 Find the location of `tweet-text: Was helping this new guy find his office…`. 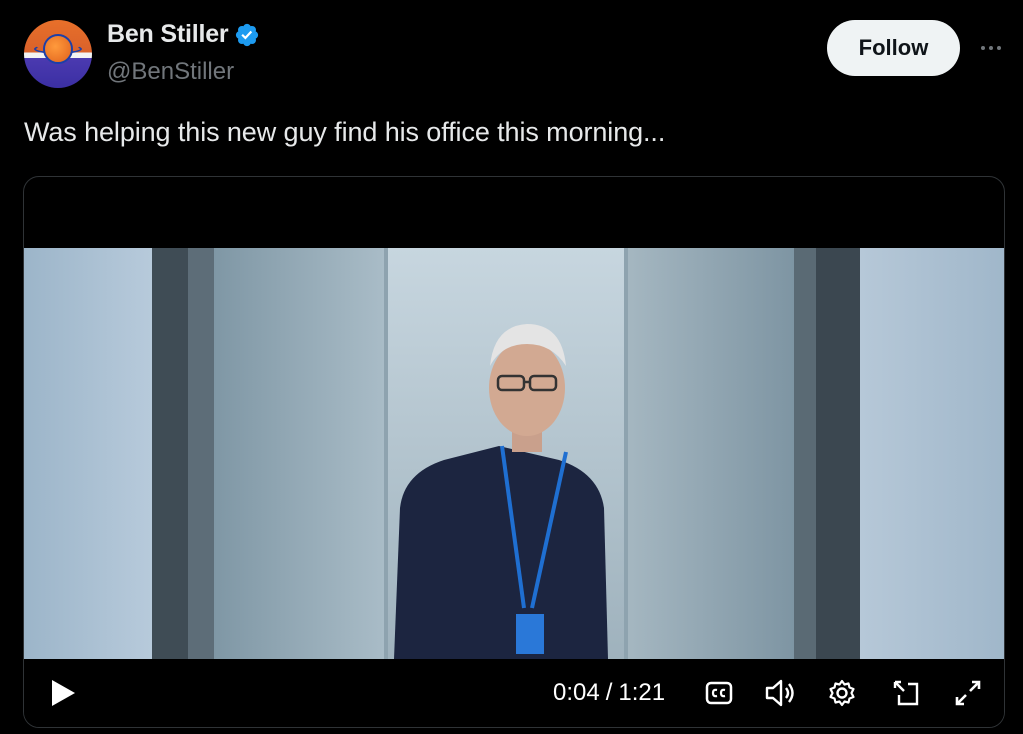

tweet-text: Was helping this new guy find his office… is located at coordinates (345, 132).